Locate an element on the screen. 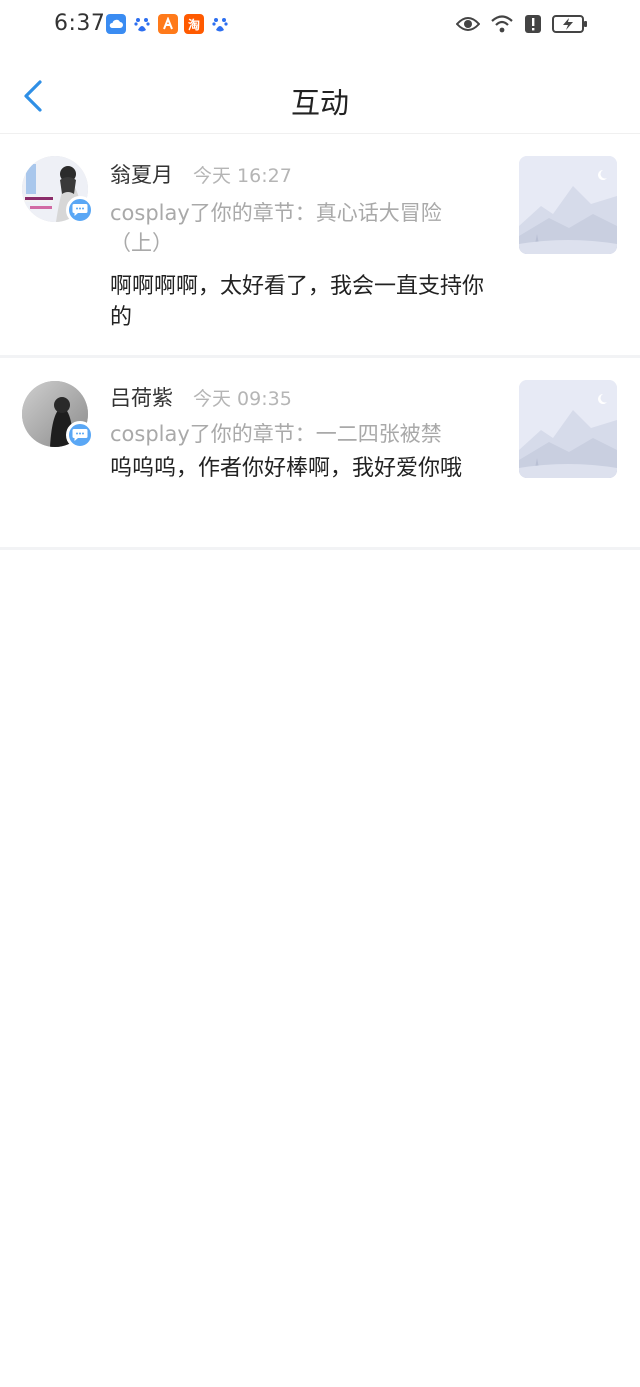 The image size is (640, 1387). user-name: 翁夏月 is located at coordinates (141, 174).